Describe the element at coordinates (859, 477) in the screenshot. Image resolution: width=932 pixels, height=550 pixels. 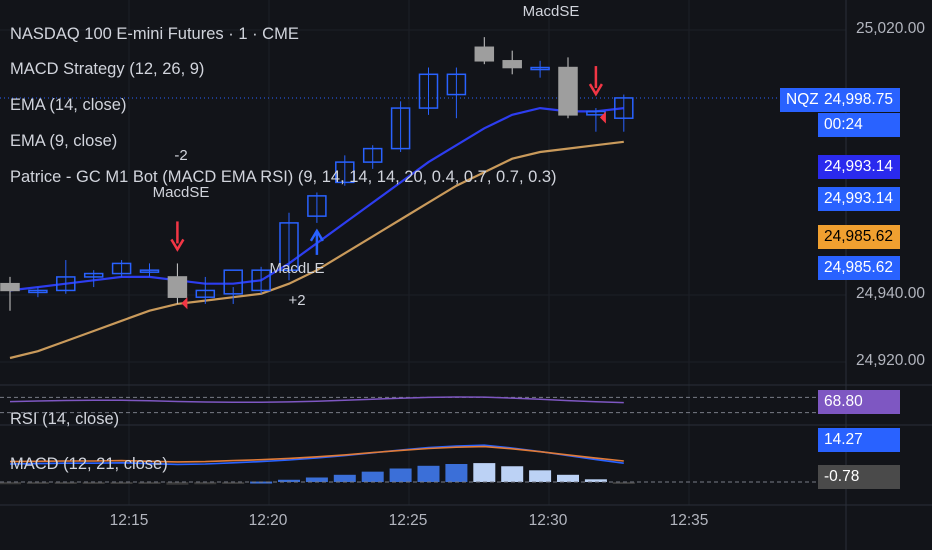
I see `signal-value-tag: -0.78` at that location.